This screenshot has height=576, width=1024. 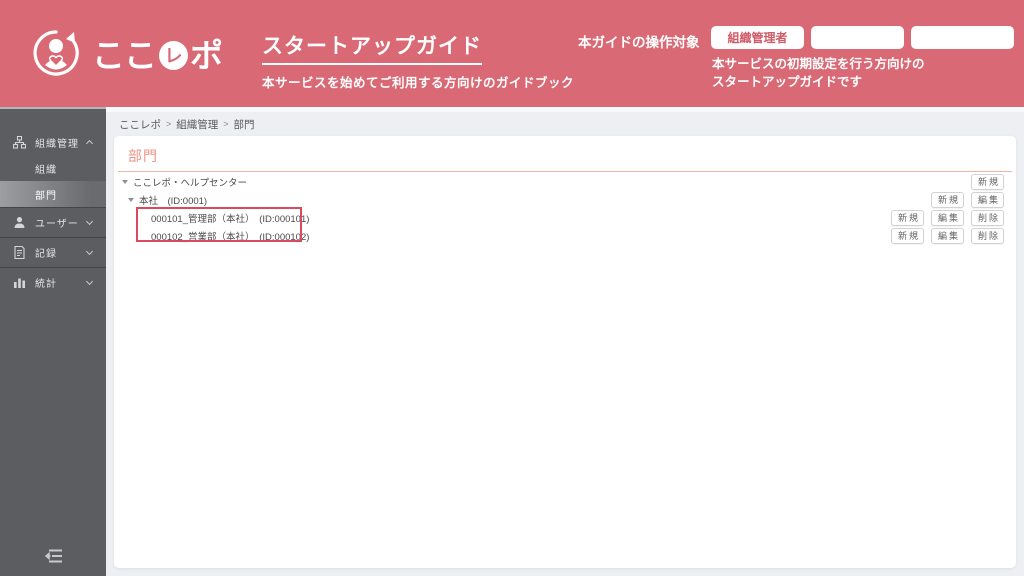 I want to click on tree-label: ここレポ・ヘルプセンター, so click(x=190, y=183).